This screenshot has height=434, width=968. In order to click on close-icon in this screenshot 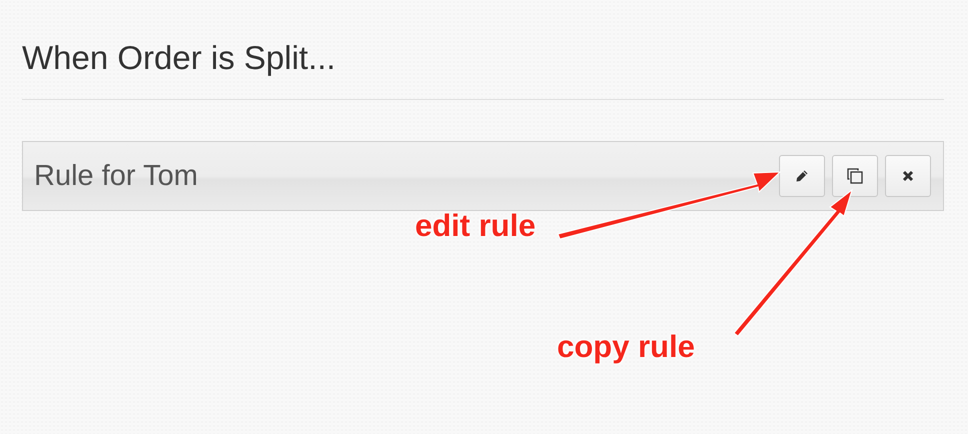, I will do `click(908, 176)`.